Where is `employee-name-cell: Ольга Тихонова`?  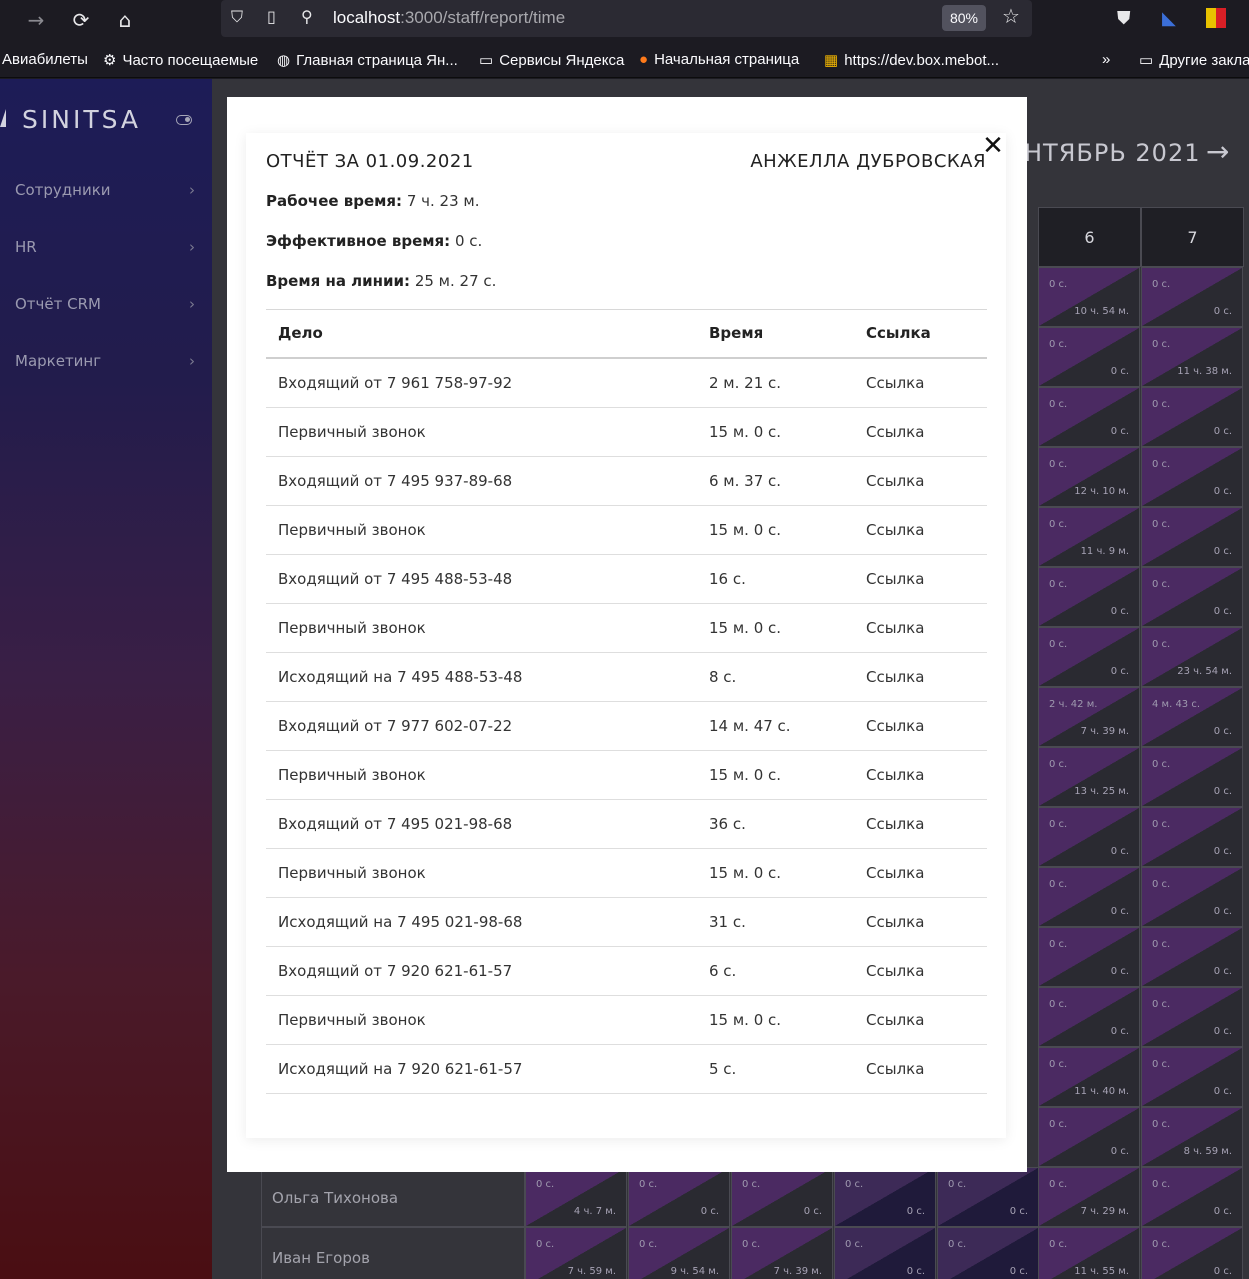 employee-name-cell: Ольга Тихонова is located at coordinates (393, 1197).